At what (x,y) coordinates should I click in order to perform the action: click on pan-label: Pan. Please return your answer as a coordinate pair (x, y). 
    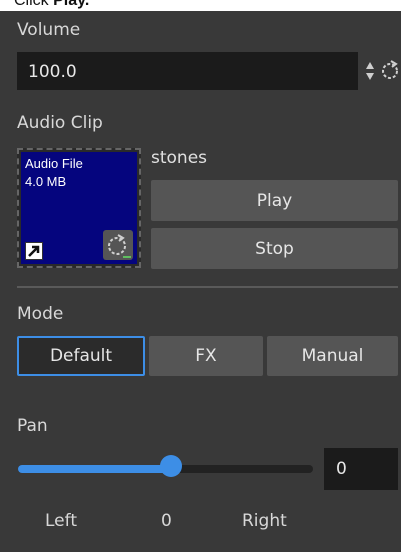
    Looking at the image, I should click on (32, 426).